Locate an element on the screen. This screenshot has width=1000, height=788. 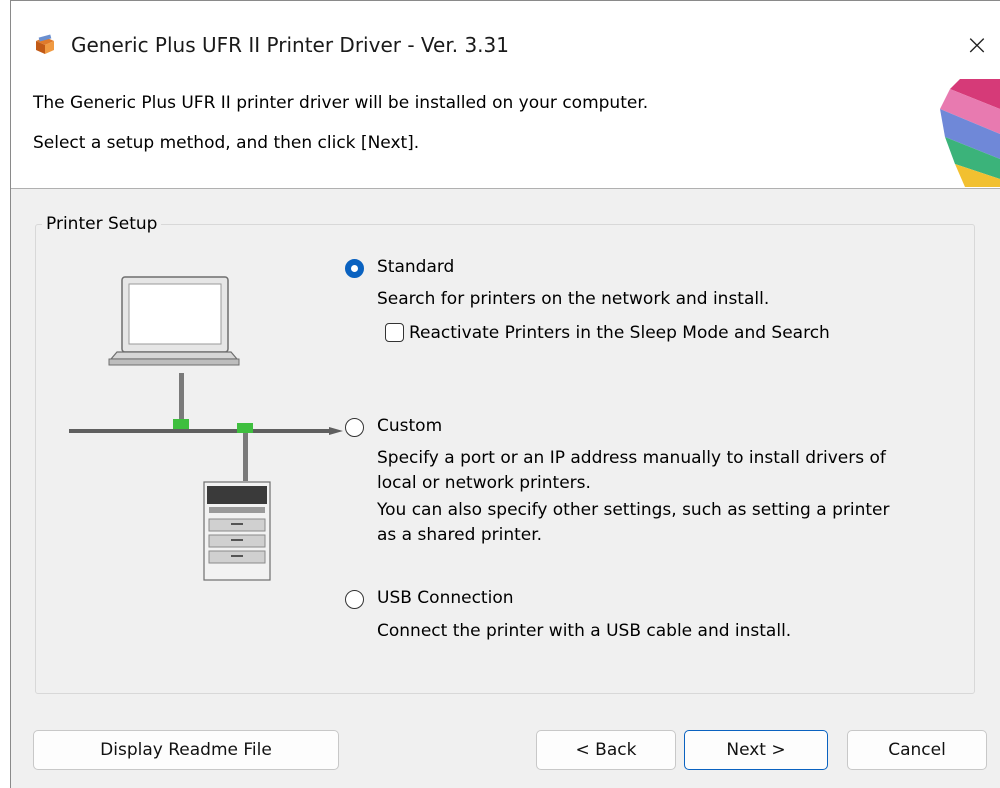
standard-radio is located at coordinates (354, 268).